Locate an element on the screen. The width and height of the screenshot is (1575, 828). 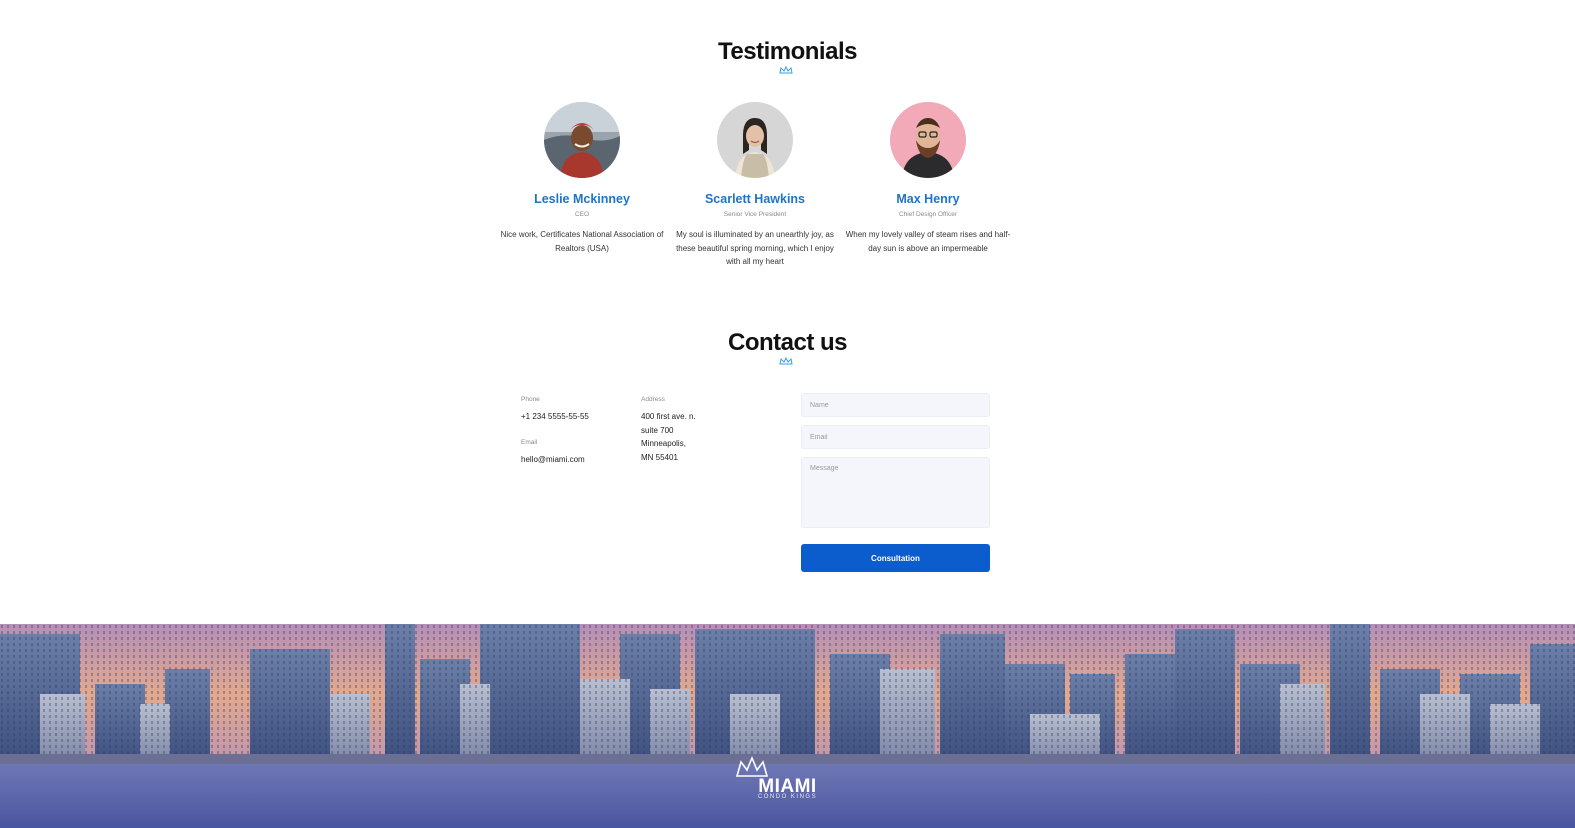
contact-title: Contact us is located at coordinates (787, 342).